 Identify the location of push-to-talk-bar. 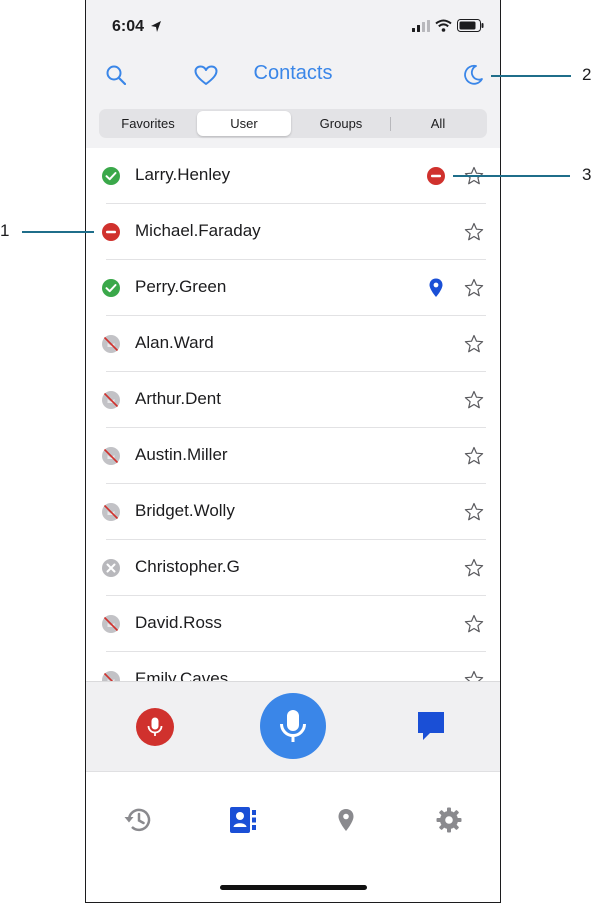
(293, 726).